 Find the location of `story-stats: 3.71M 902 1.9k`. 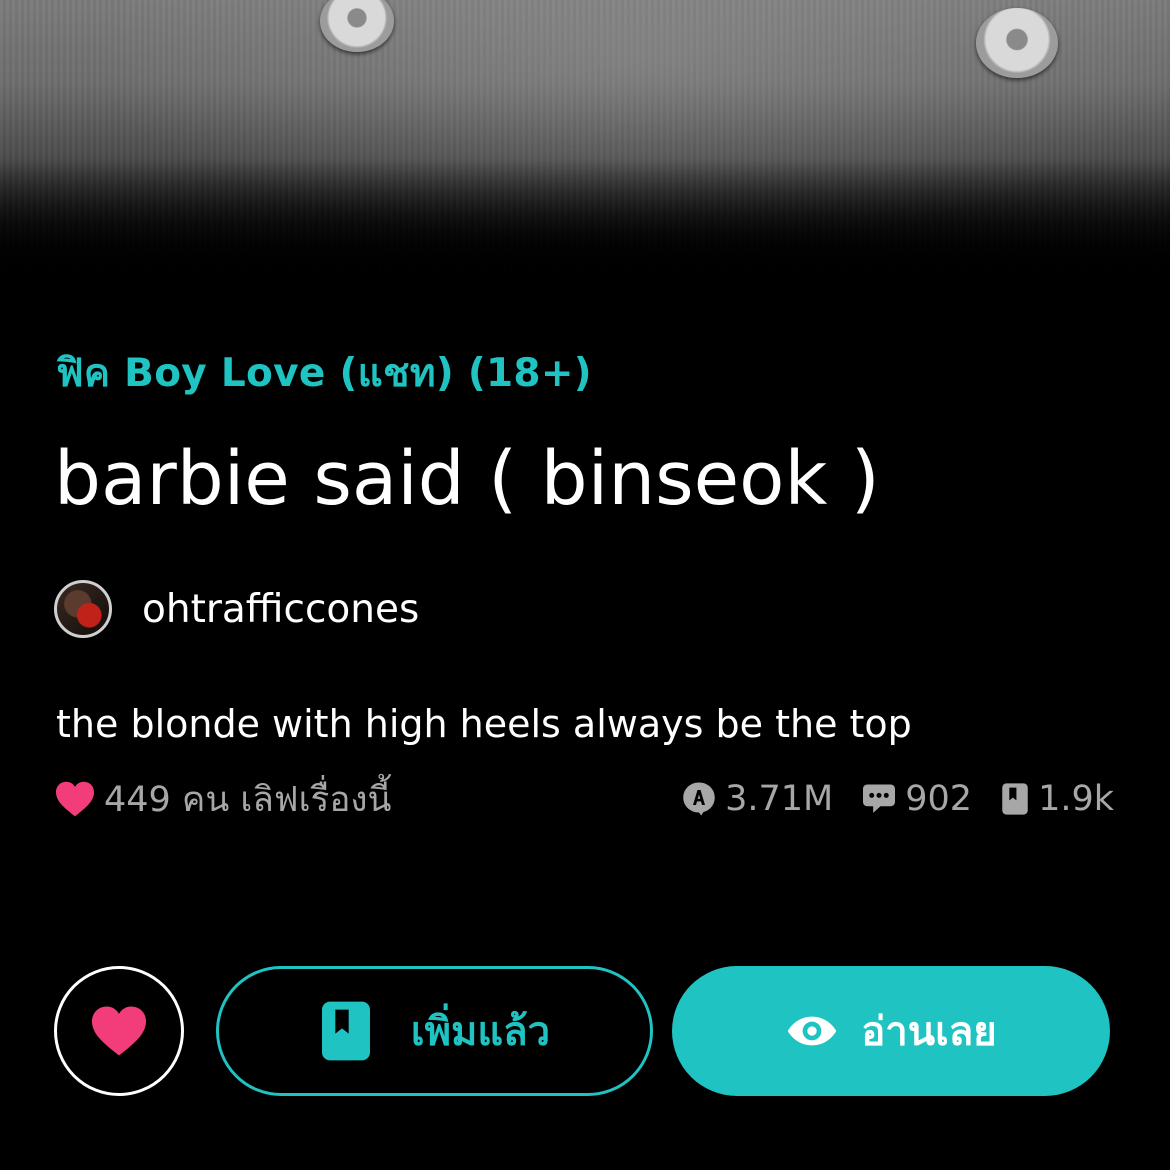

story-stats: 3.71M 902 1.9k is located at coordinates (883, 799).